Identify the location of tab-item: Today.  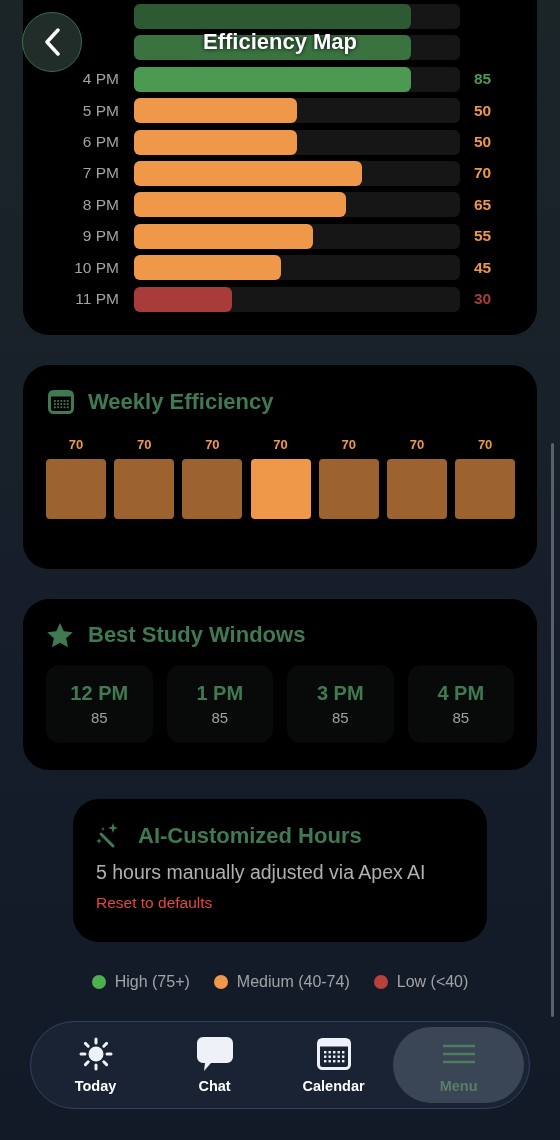
(96, 1064).